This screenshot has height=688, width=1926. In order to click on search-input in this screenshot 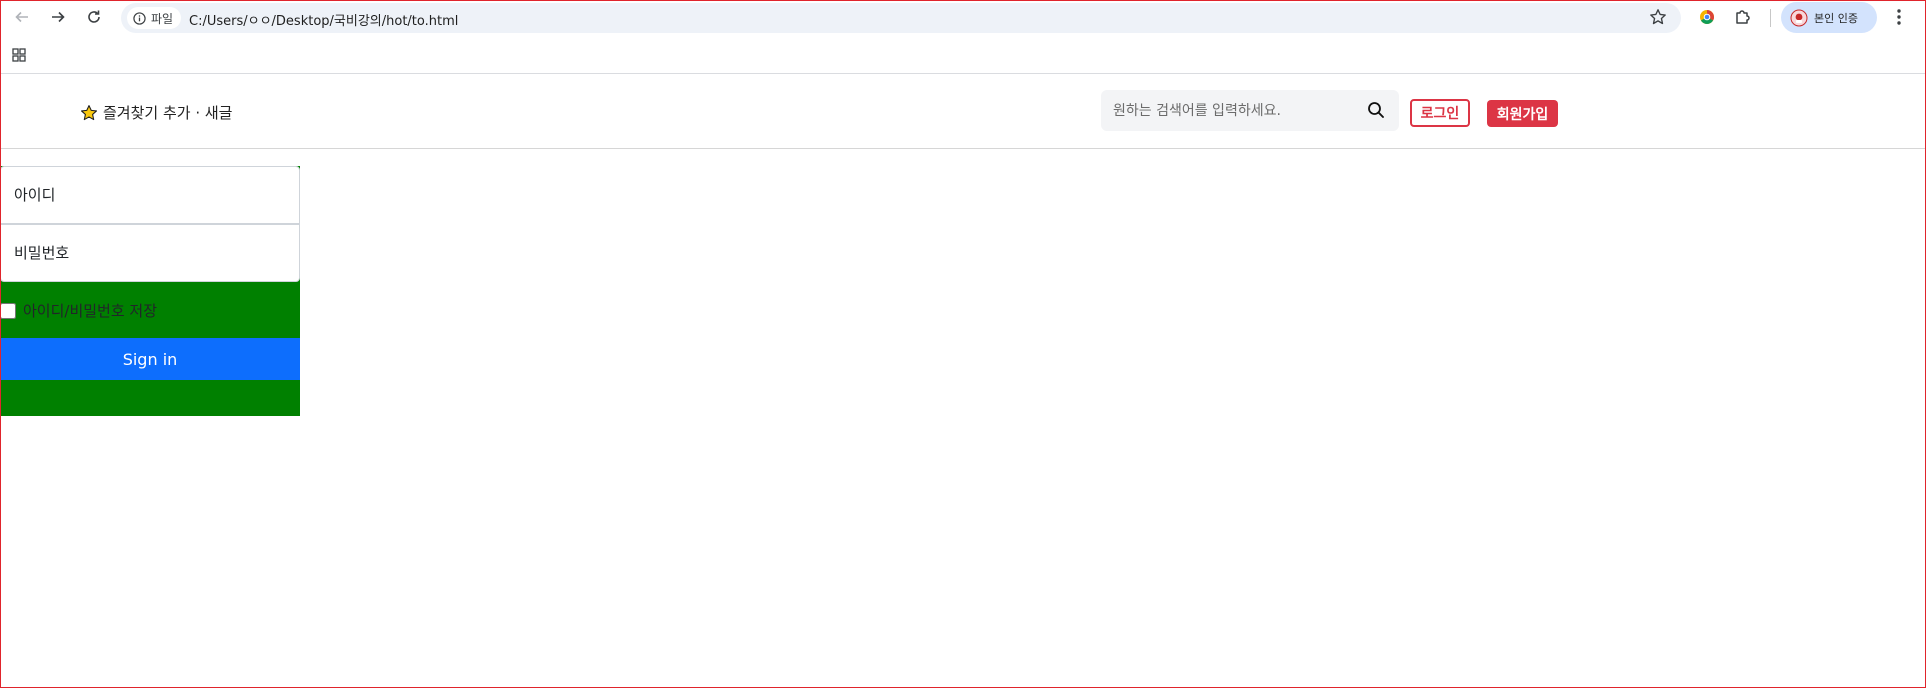, I will do `click(1233, 111)`.